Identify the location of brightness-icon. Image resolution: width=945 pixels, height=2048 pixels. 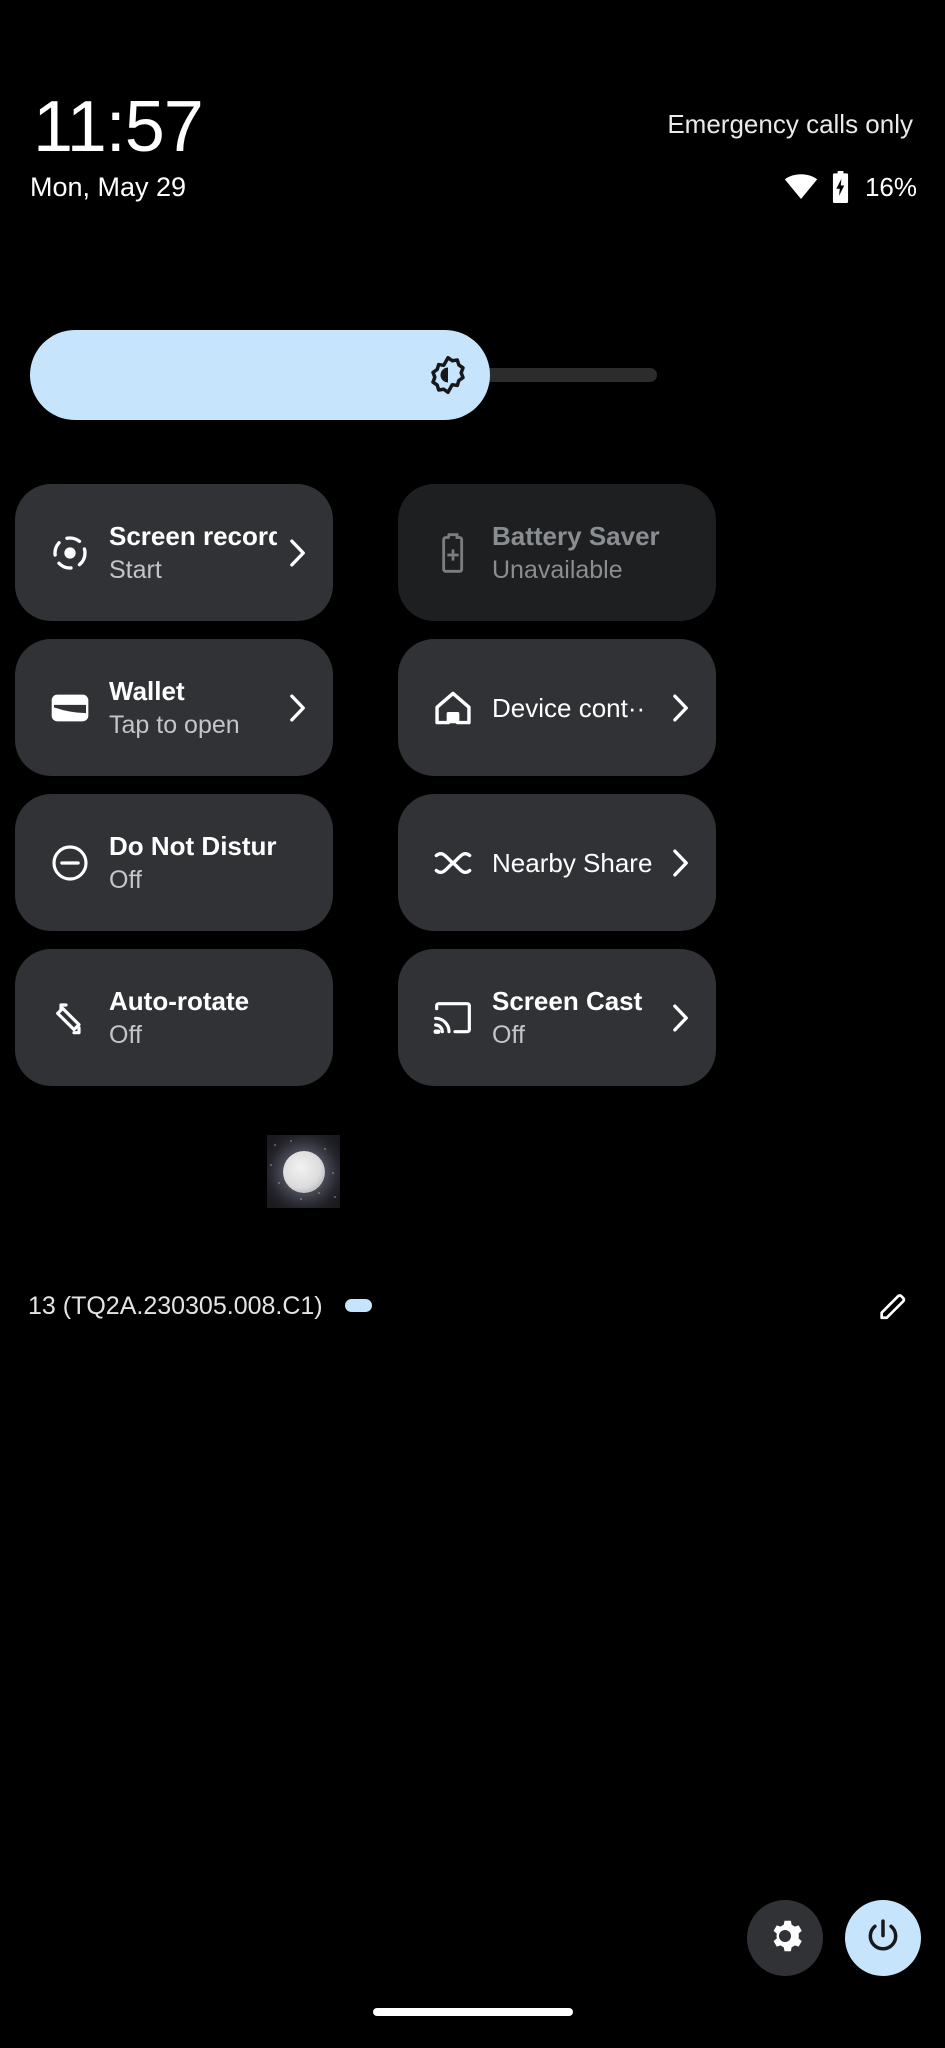
(448, 375).